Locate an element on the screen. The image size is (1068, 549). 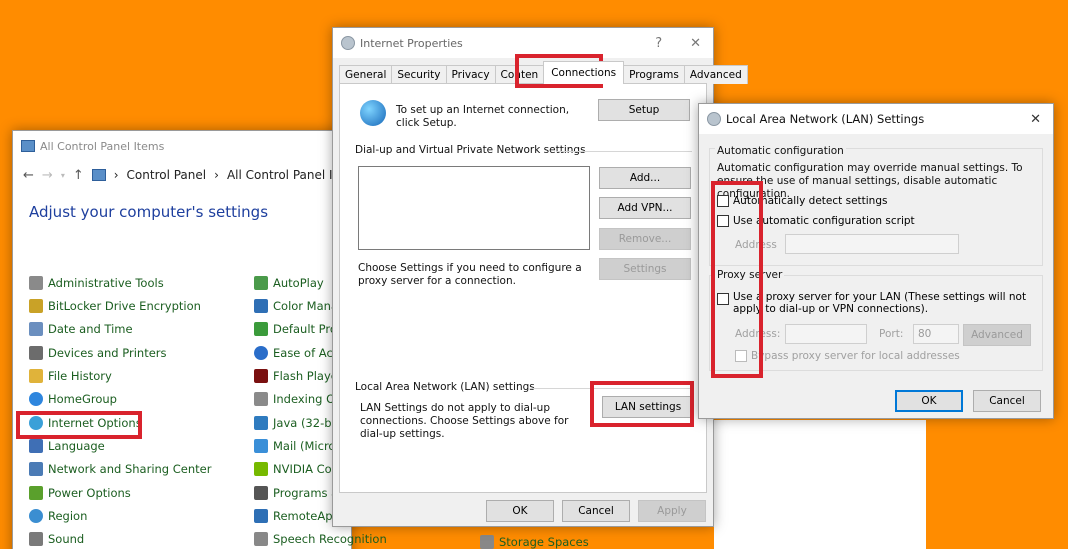
recent-dropdown-icon: ▾ is located at coordinates (63, 175).